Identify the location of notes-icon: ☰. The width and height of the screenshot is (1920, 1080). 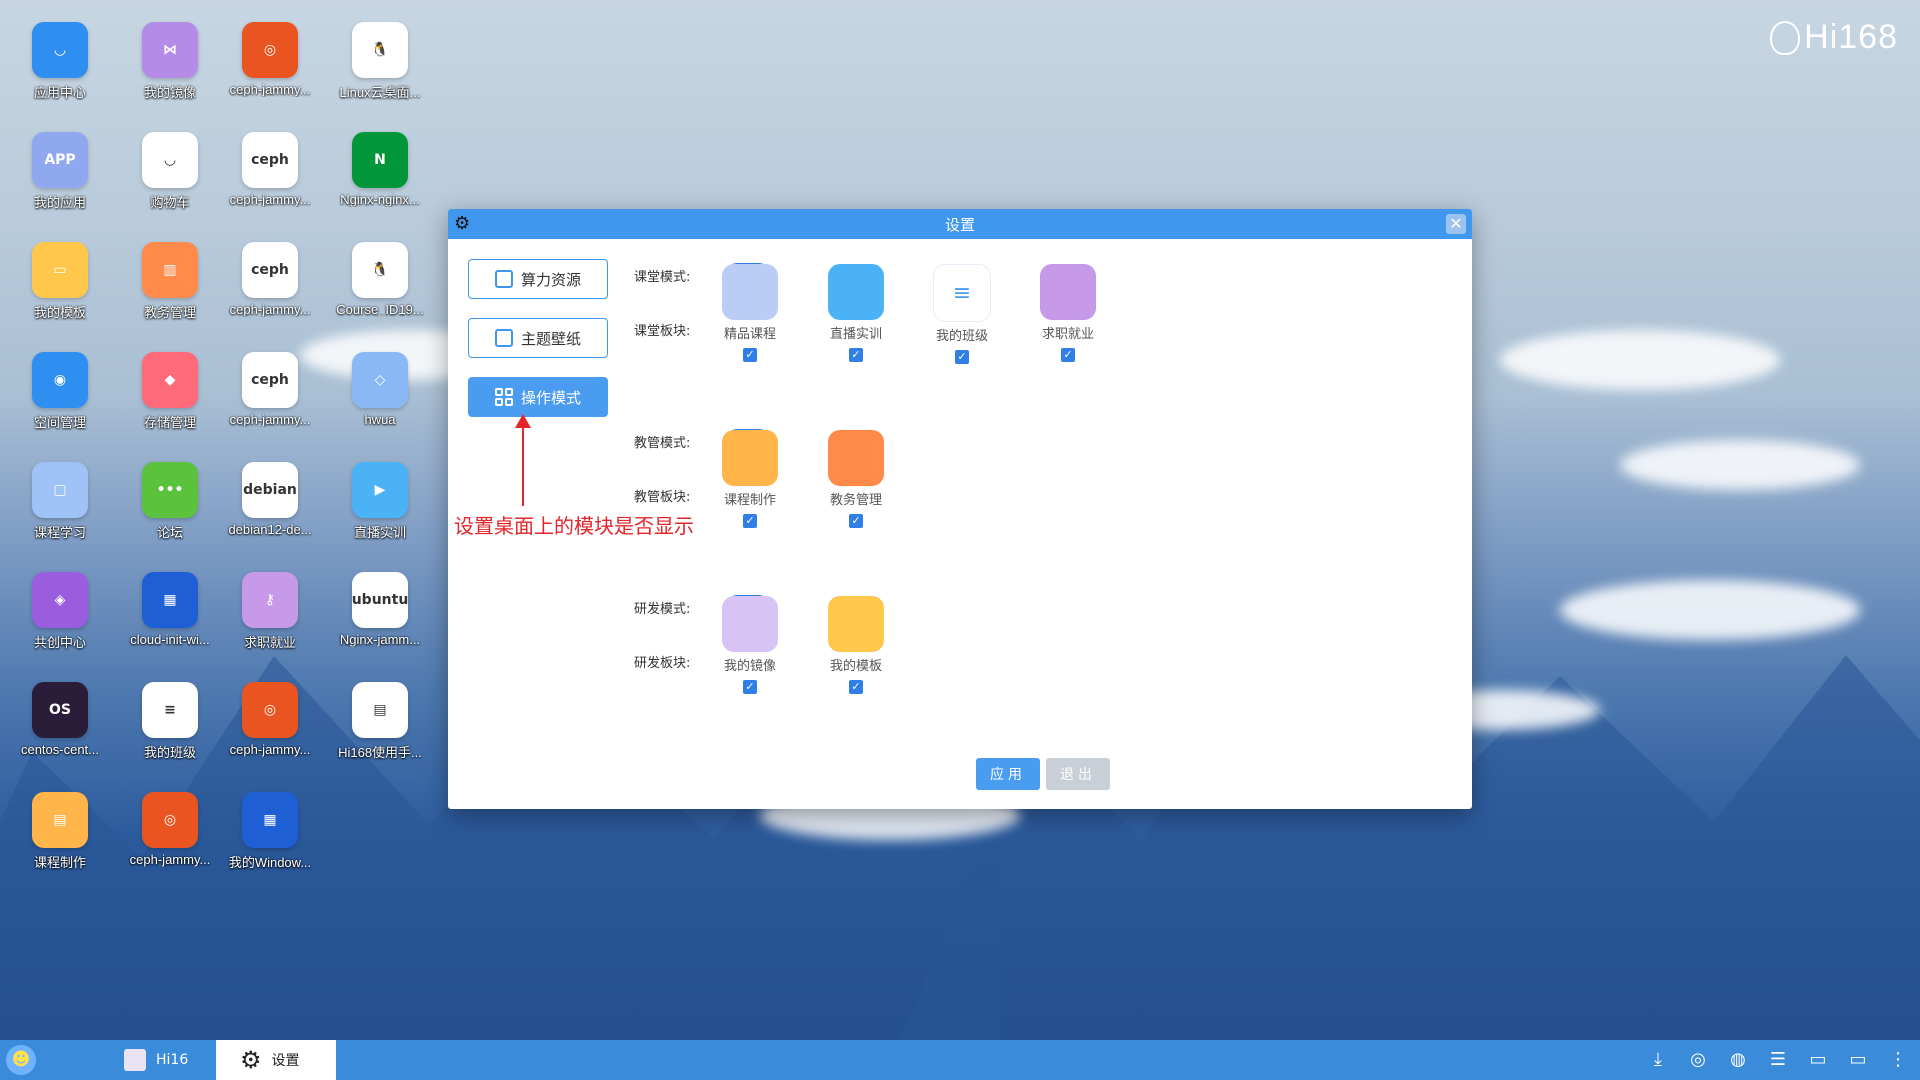
(1778, 1060).